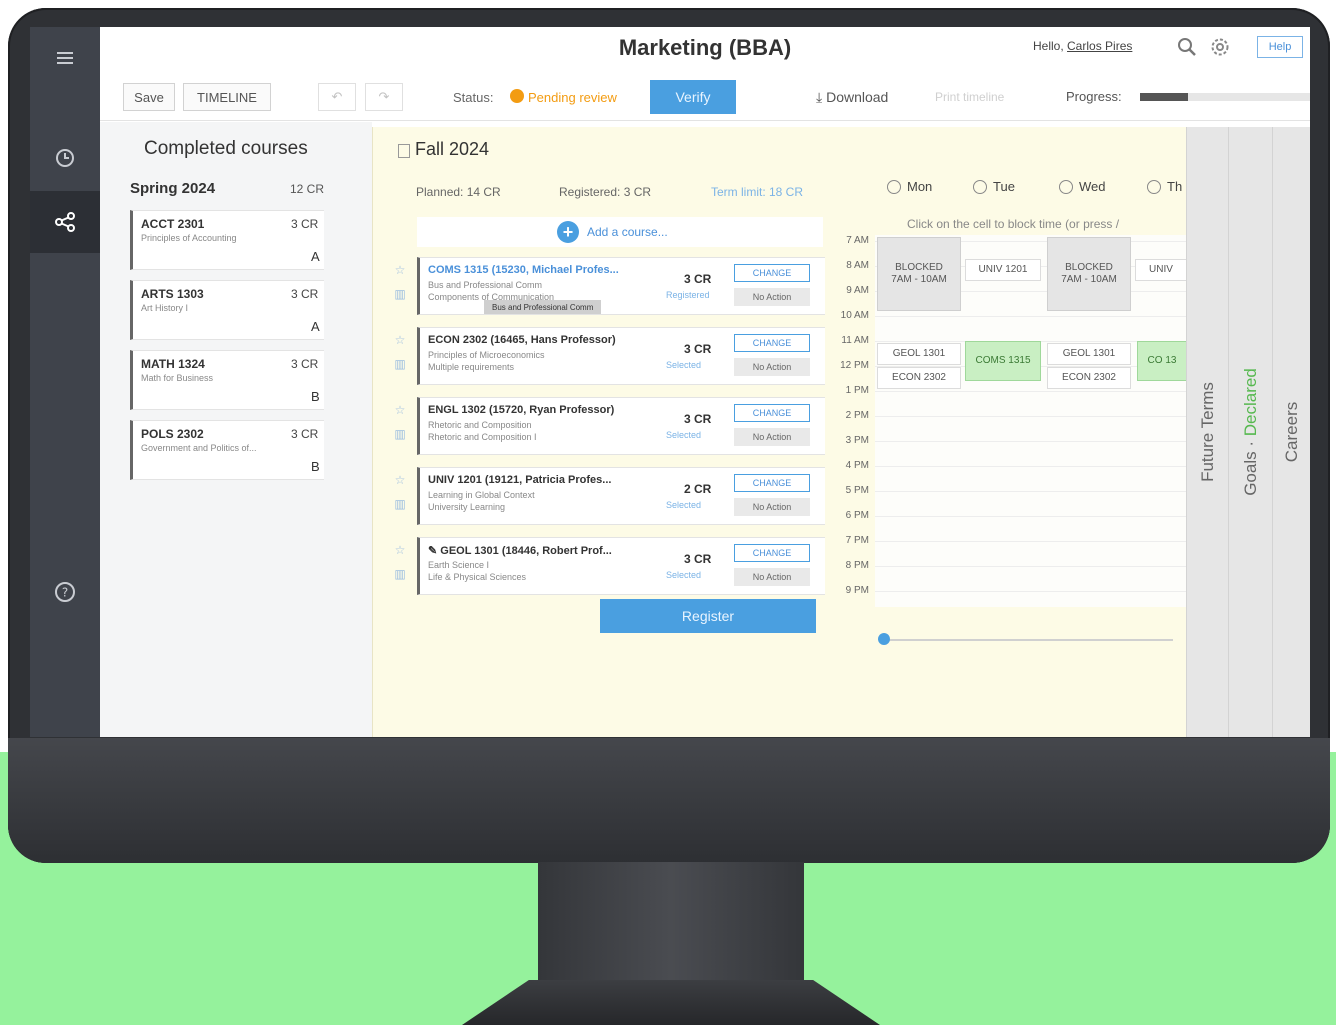  I want to click on tab-future-terms: Future Terms, so click(1207, 432).